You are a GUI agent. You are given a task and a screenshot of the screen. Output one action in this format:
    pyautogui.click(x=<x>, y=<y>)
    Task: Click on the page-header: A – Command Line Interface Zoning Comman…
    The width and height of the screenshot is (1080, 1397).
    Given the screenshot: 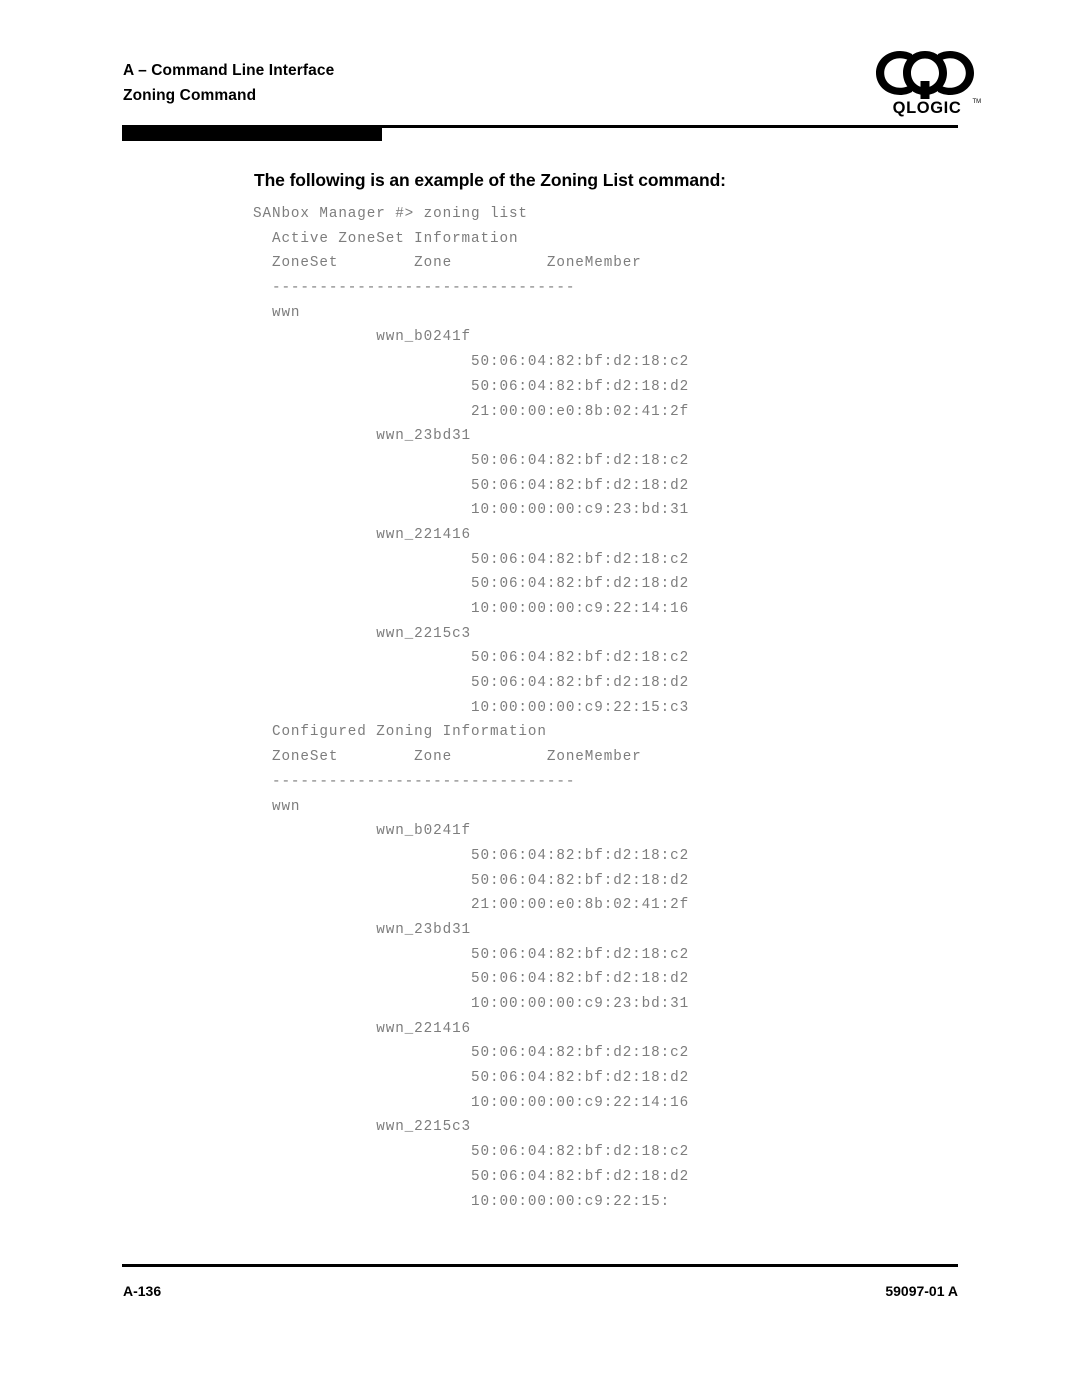 What is the action you would take?
    pyautogui.click(x=540, y=75)
    